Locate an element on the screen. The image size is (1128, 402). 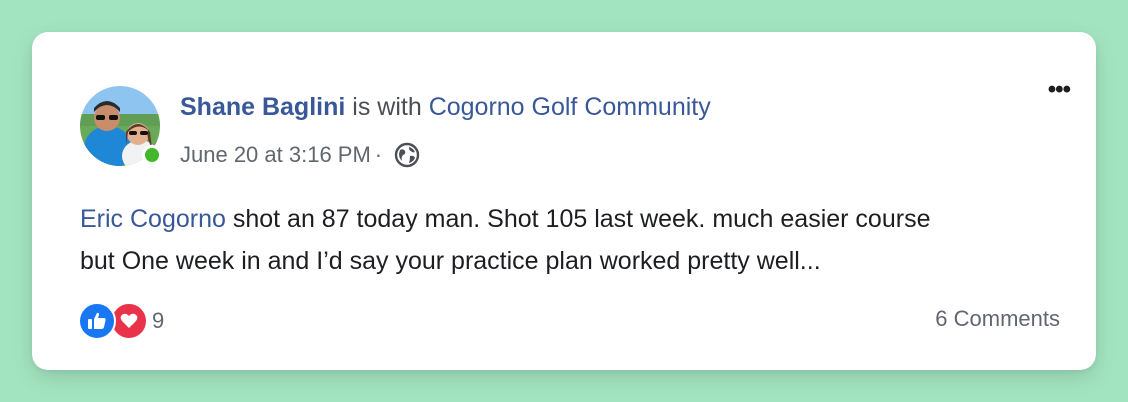
reaction-count: 9 is located at coordinates (158, 320).